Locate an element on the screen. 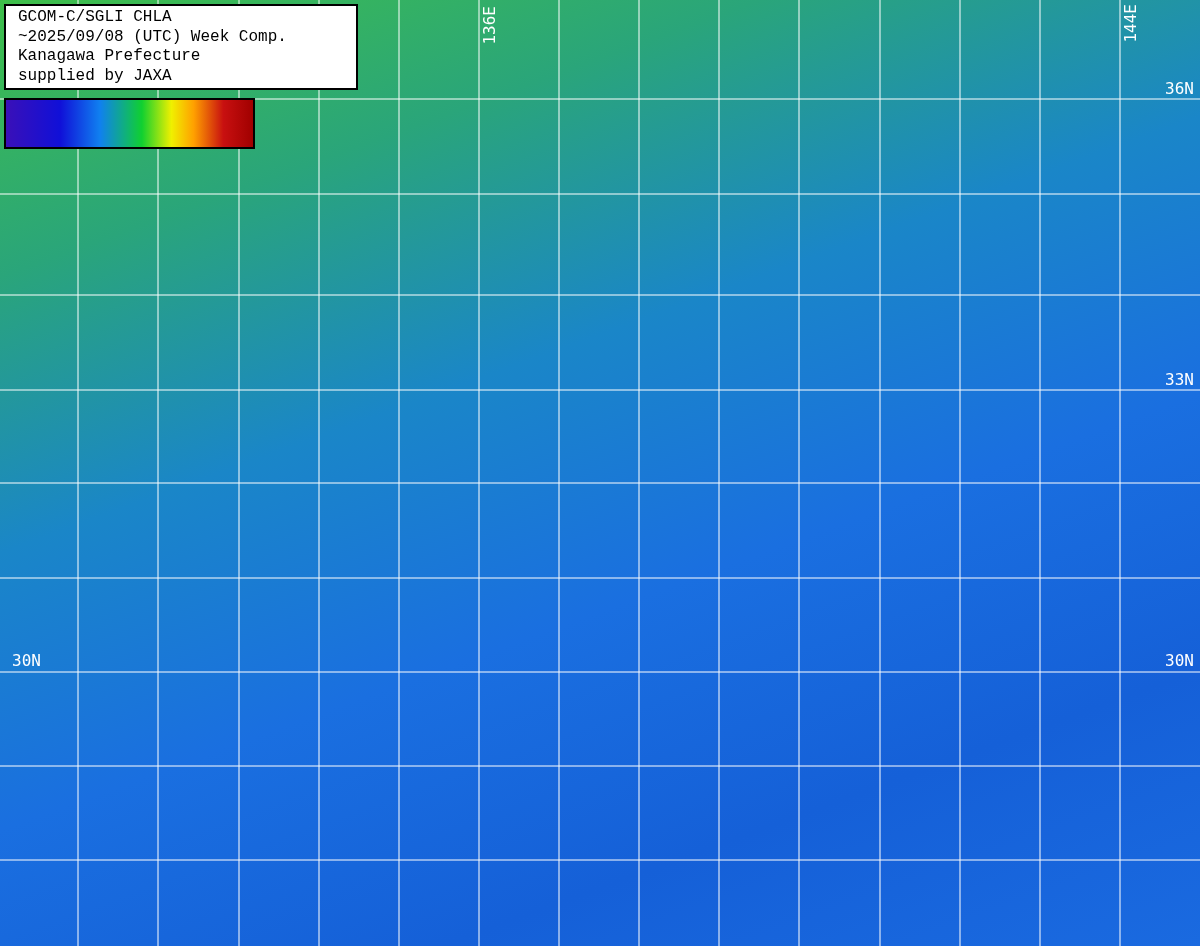 This screenshot has width=1200, height=946. longitude-label: 136E is located at coordinates (490, 25).